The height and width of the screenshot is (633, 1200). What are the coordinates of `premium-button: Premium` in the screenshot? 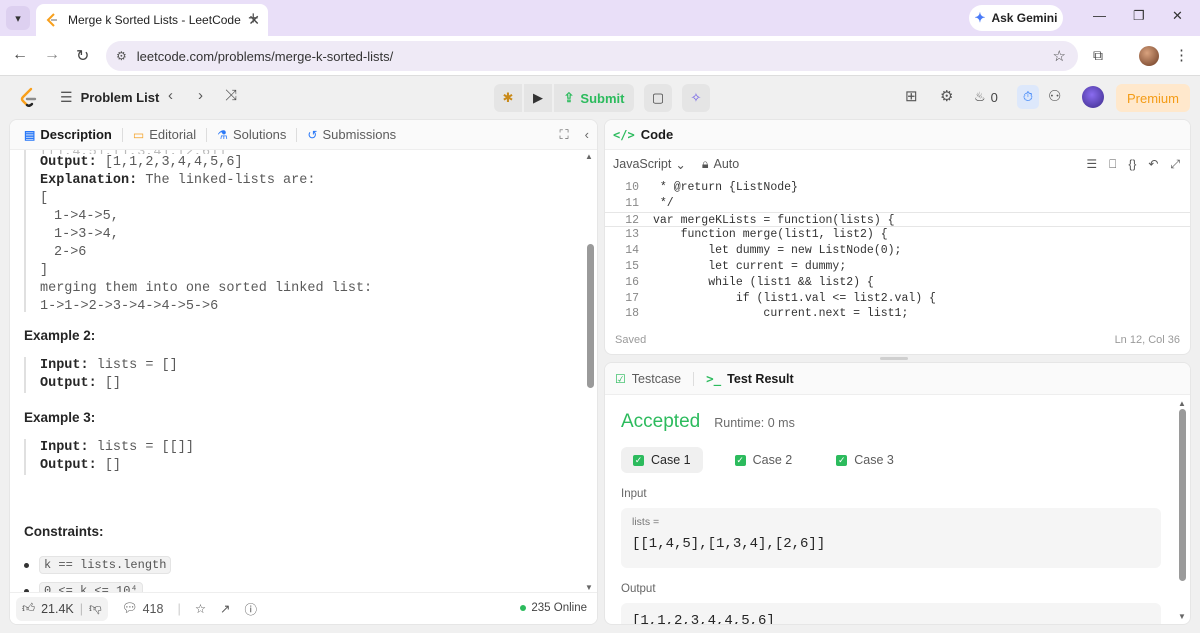 It's located at (1153, 98).